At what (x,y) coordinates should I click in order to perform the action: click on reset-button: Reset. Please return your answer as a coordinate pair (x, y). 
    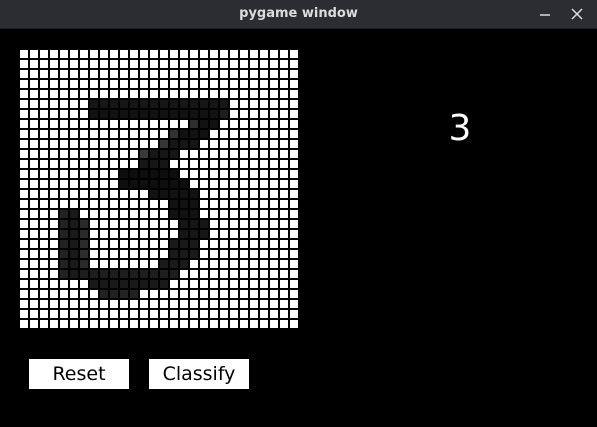
    Looking at the image, I should click on (79, 374).